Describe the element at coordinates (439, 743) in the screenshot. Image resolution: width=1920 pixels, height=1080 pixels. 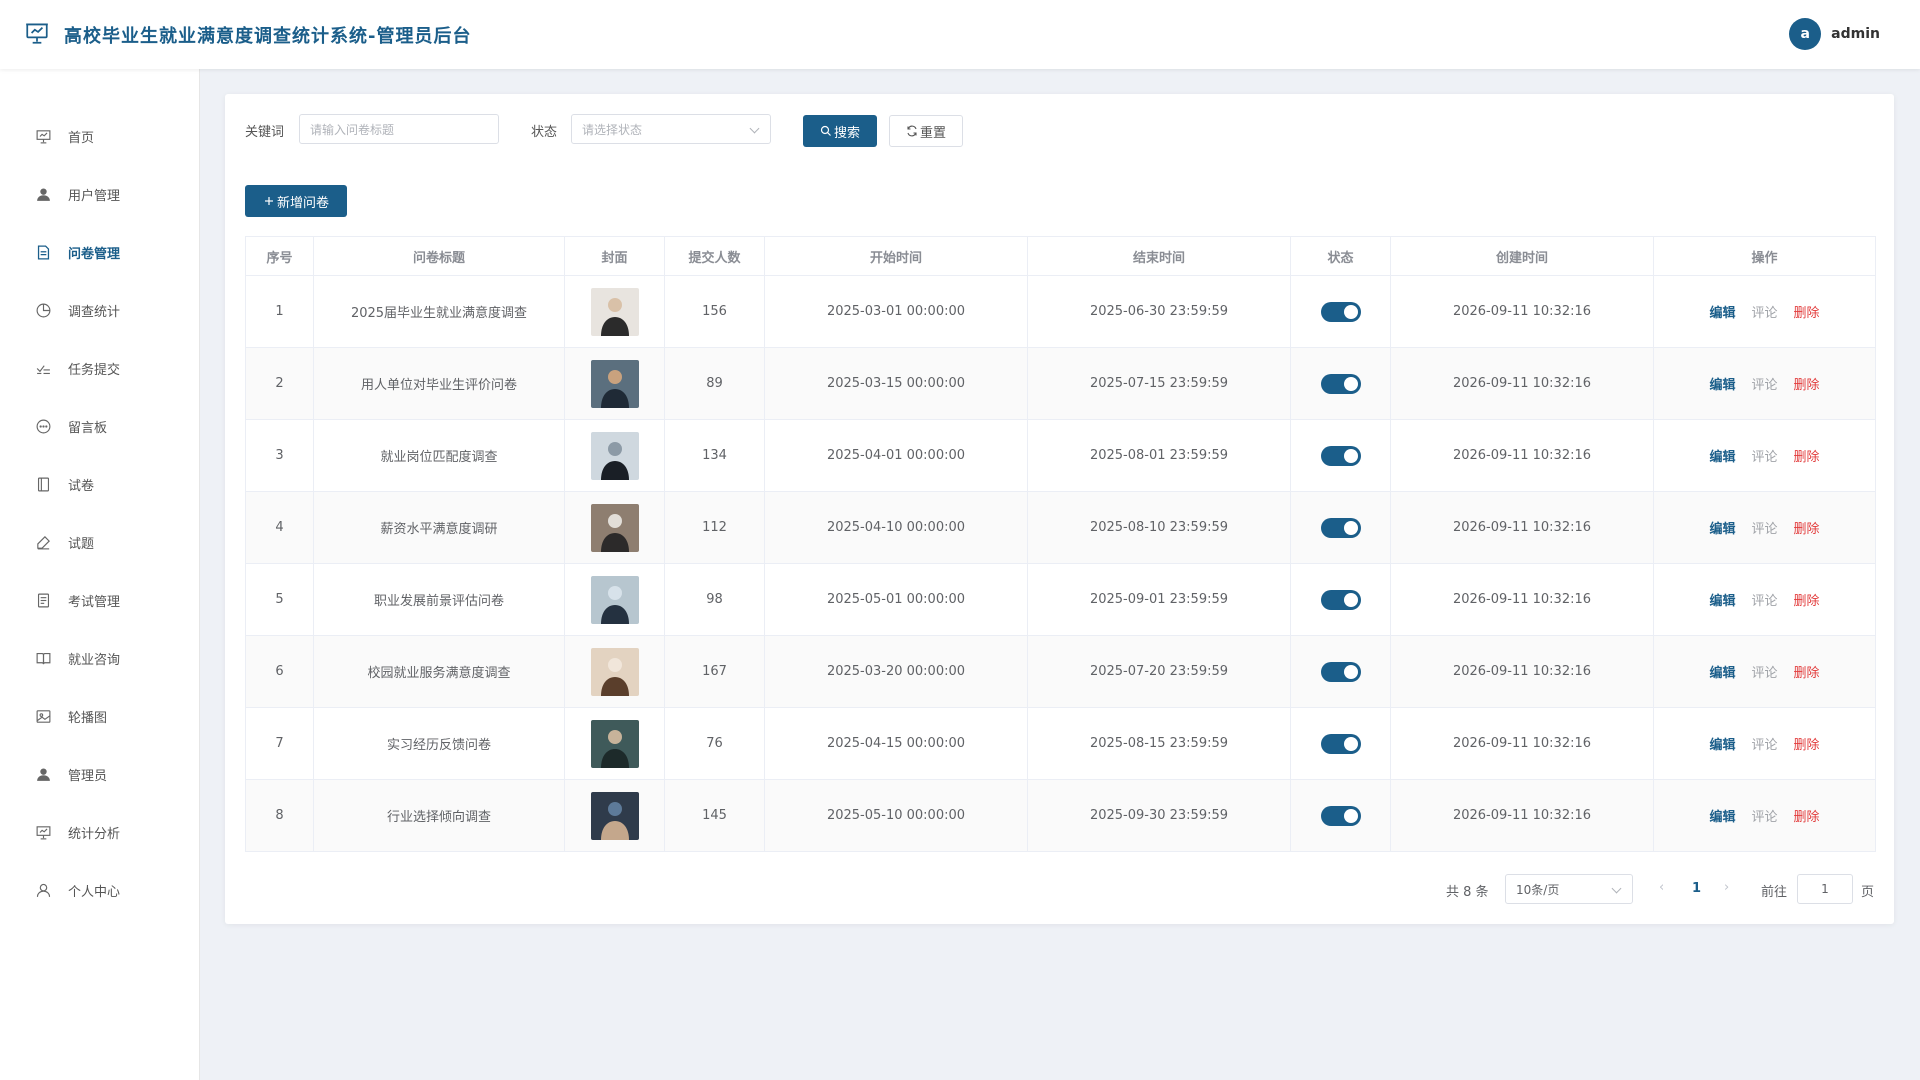
I see `cell-title: 实习经历反馈问卷` at that location.